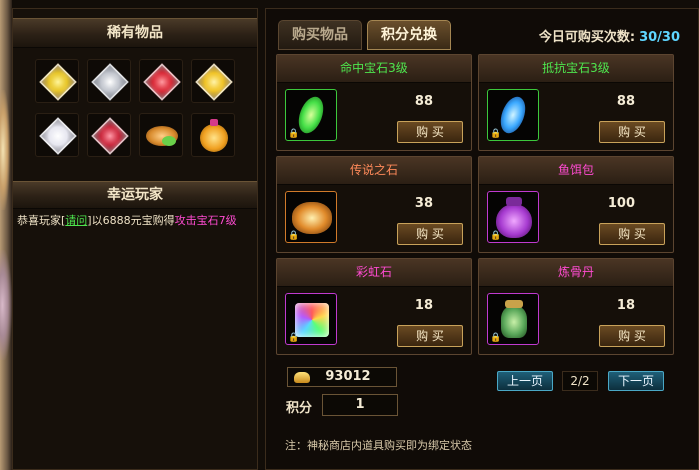 Image resolution: width=699 pixels, height=470 pixels. Describe the element at coordinates (576, 69) in the screenshot. I see `item-name: 抵抗宝石3级` at that location.